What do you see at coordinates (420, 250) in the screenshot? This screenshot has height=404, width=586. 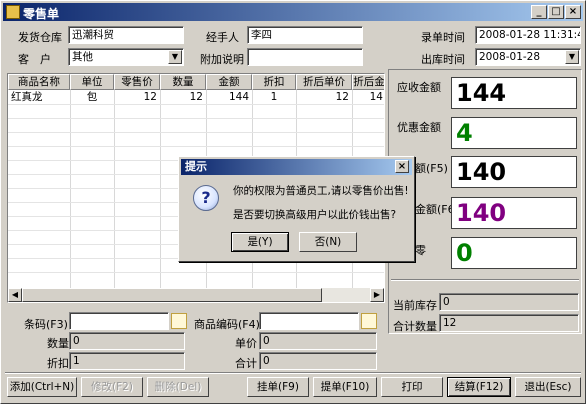 I see `change-label: 零` at bounding box center [420, 250].